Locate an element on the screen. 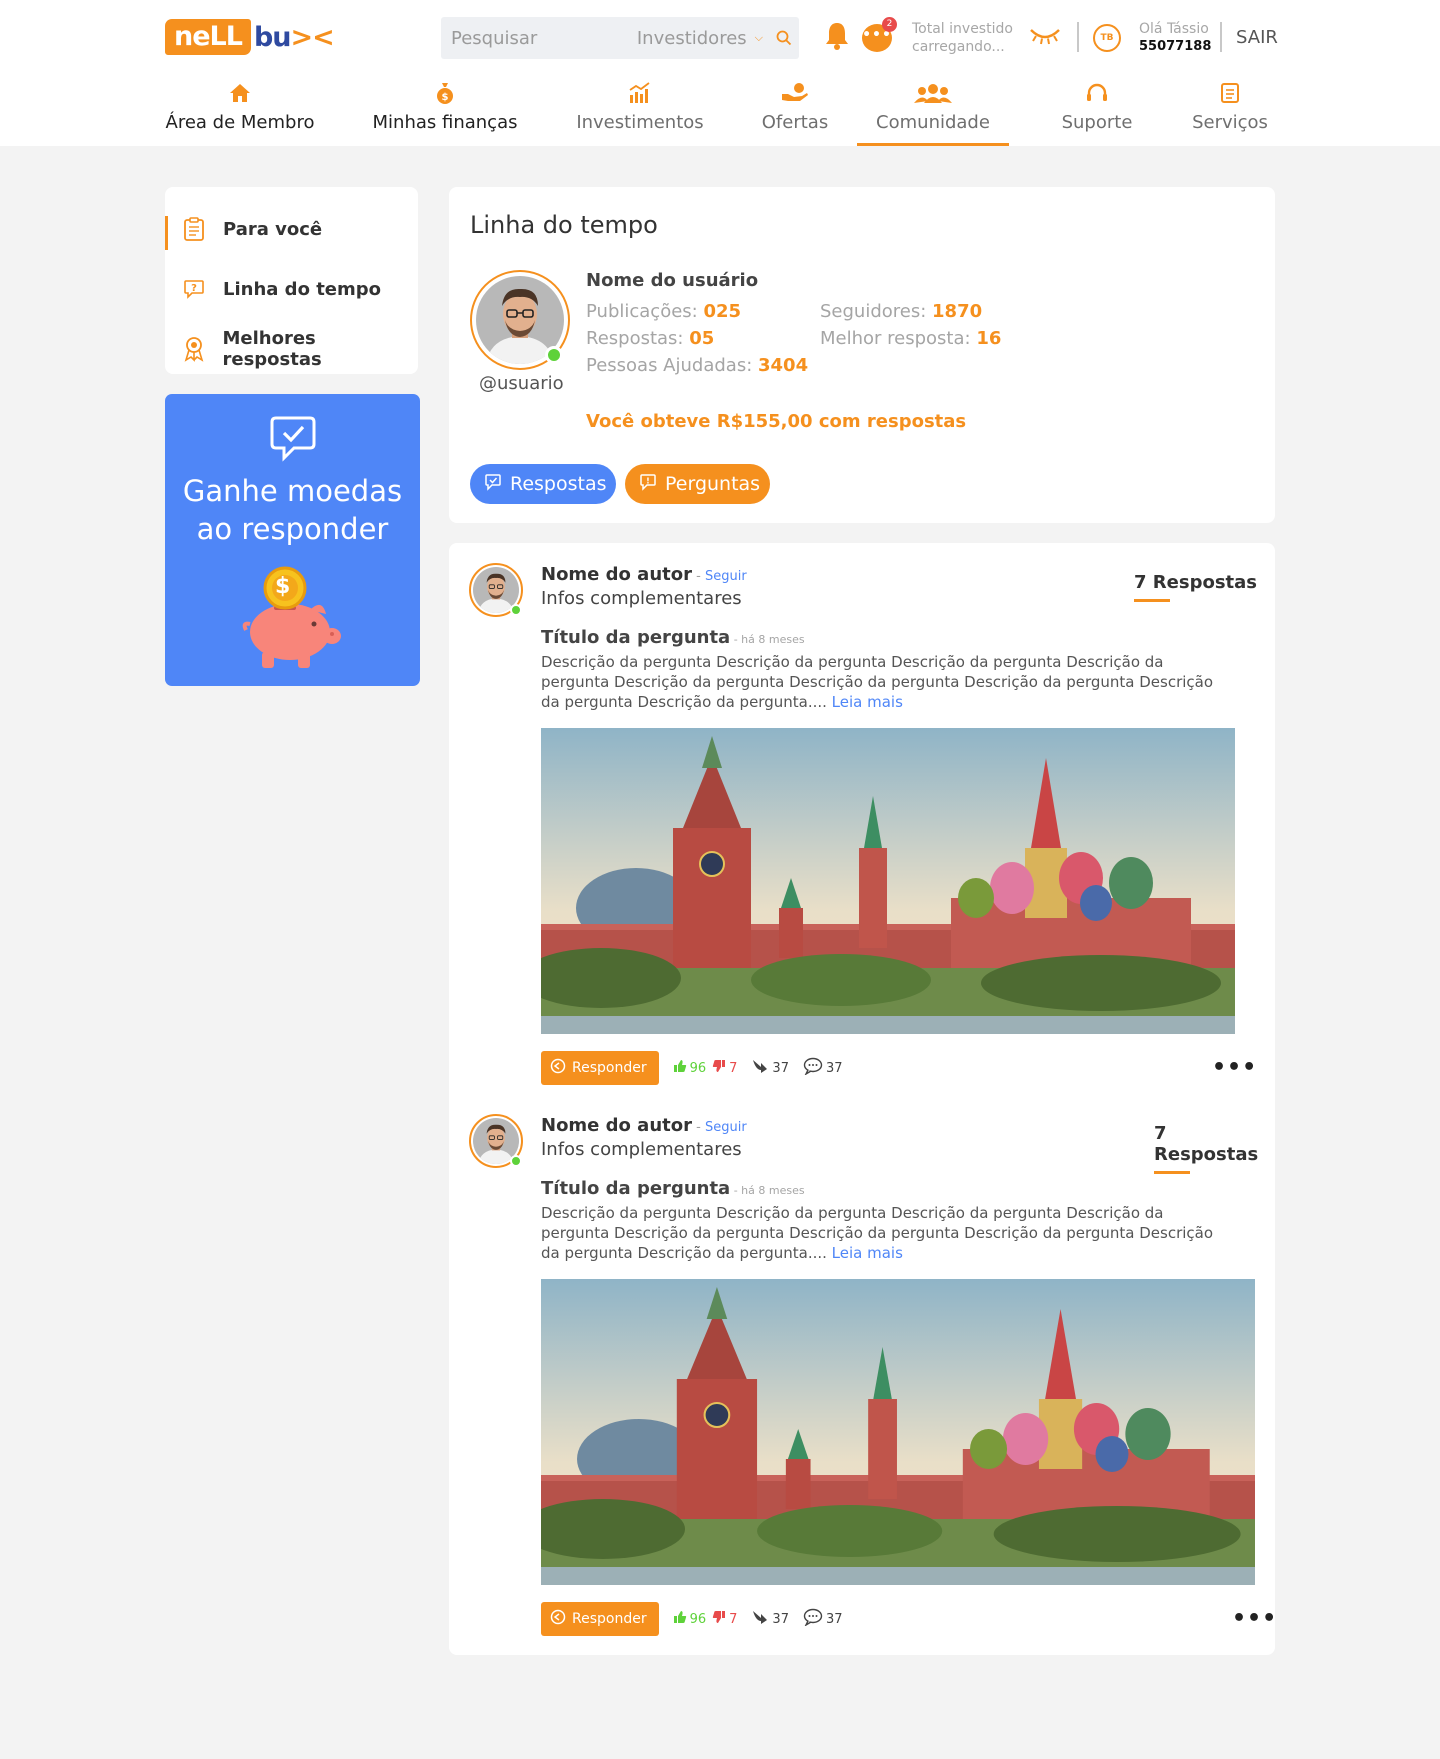  divider is located at coordinates (1221, 37).